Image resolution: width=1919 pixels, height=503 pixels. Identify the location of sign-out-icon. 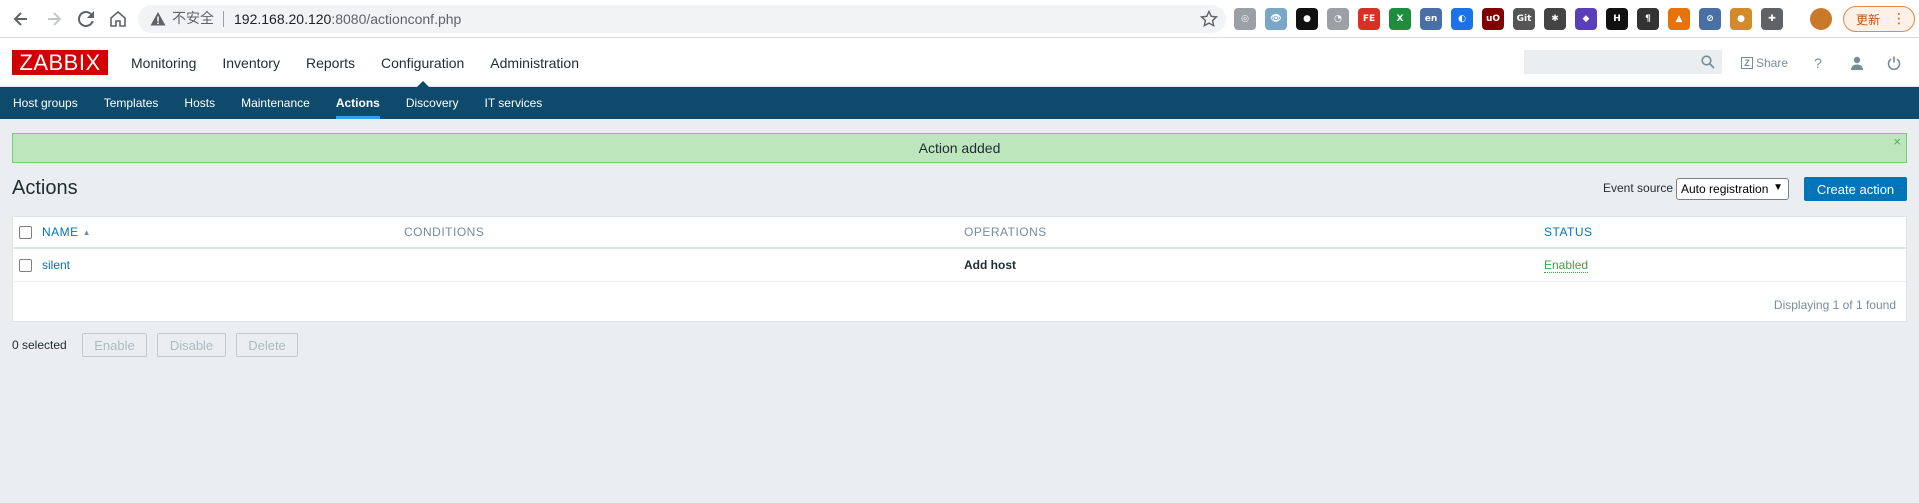
(1894, 63).